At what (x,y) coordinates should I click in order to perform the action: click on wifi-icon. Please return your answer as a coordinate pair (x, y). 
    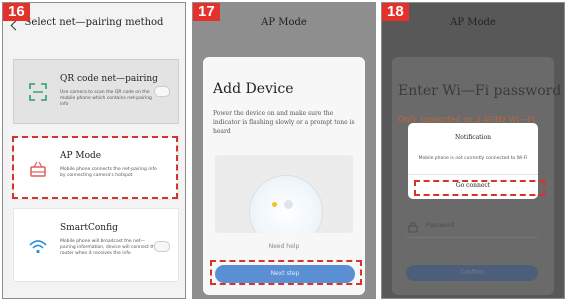
    Looking at the image, I should click on (38, 247).